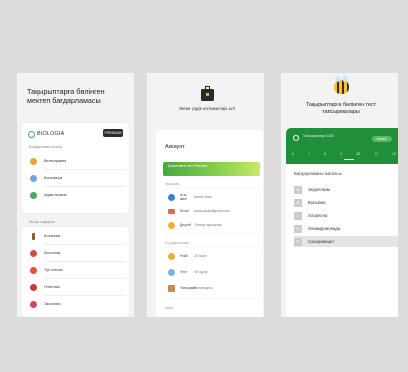  I want to click on globe-icon, so click(33, 178).